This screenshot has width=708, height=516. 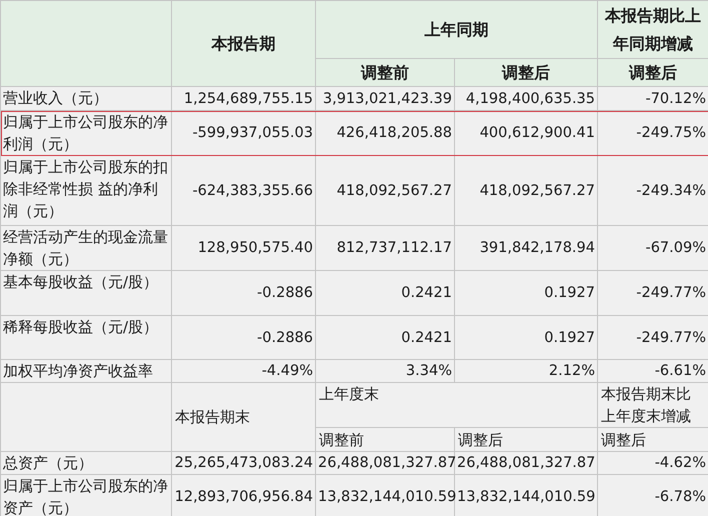 I want to click on table-cell: 12,893,706,956.84, so click(x=244, y=495).